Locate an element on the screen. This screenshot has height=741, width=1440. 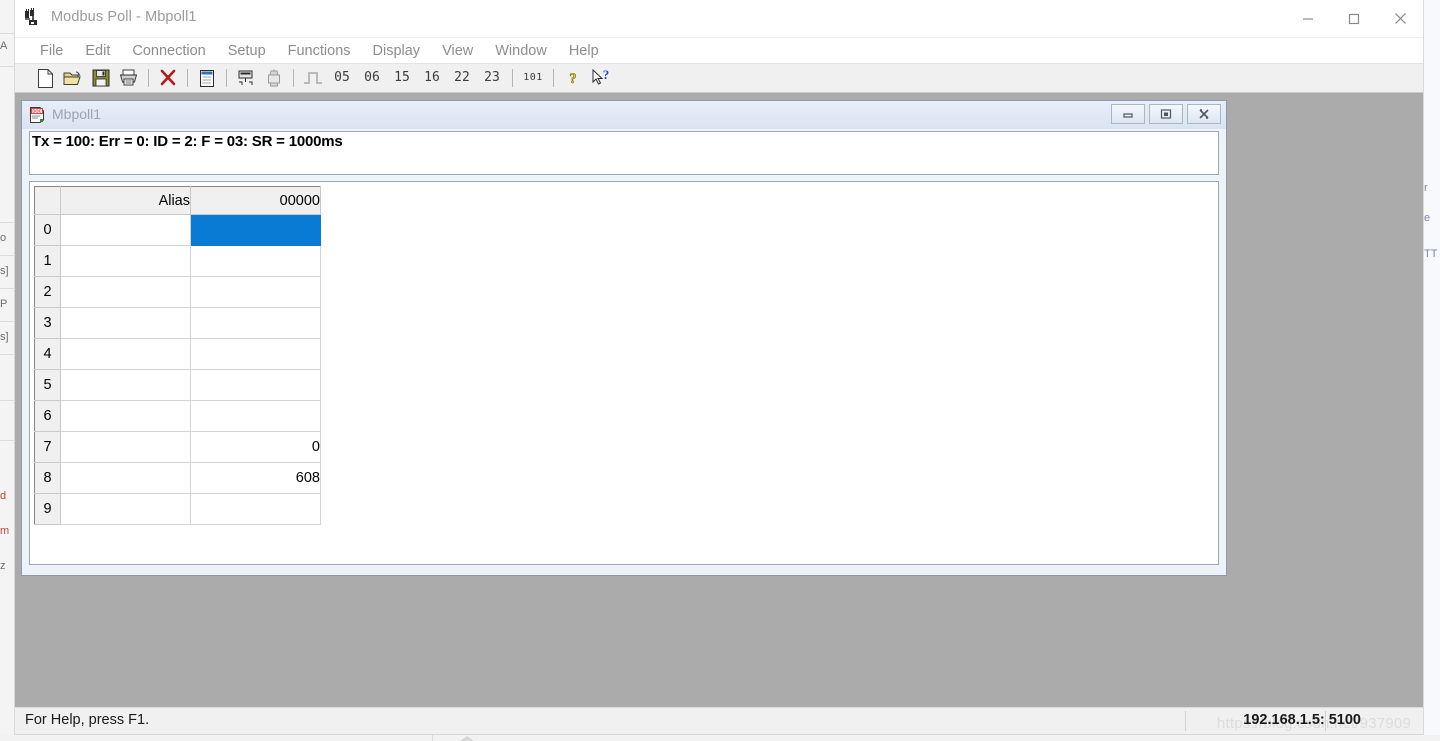
binary-101-button: 101 is located at coordinates (533, 78).